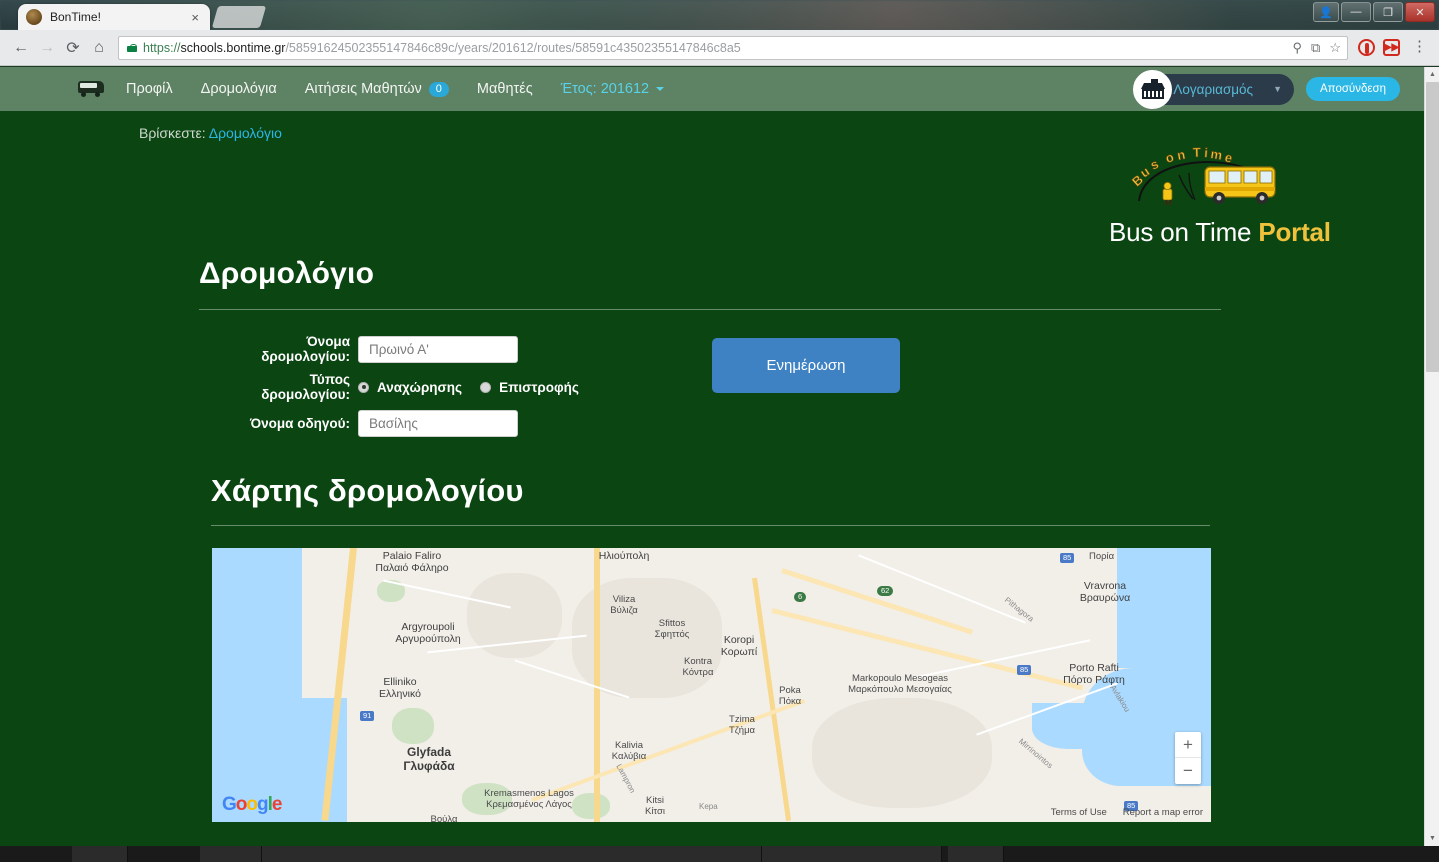 The image size is (1439, 862). Describe the element at coordinates (305, 387) in the screenshot. I see `route-type-label: Τύπος δρομολογίου:` at that location.